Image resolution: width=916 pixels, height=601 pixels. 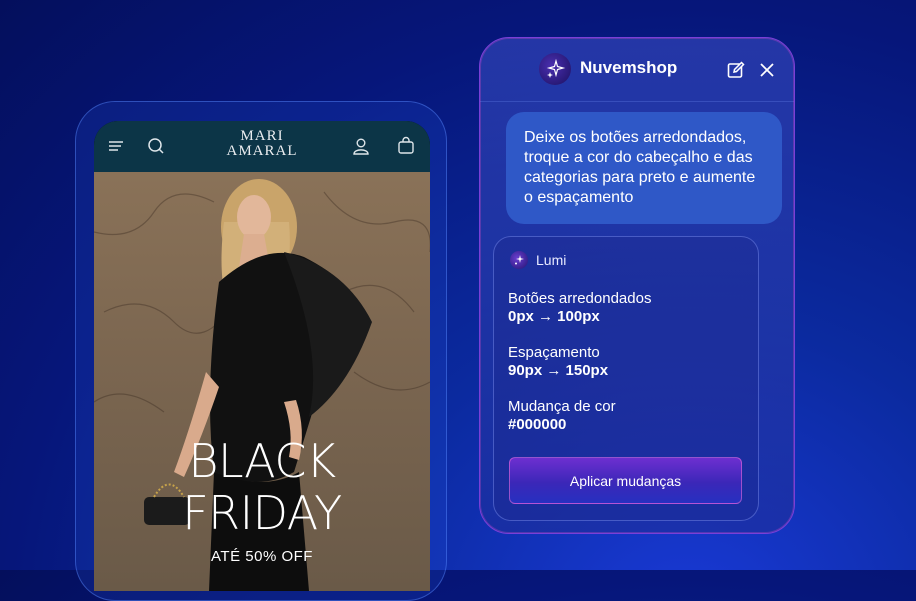 What do you see at coordinates (625, 480) in the screenshot?
I see `apply-changes-button: Aplicar mudanças` at bounding box center [625, 480].